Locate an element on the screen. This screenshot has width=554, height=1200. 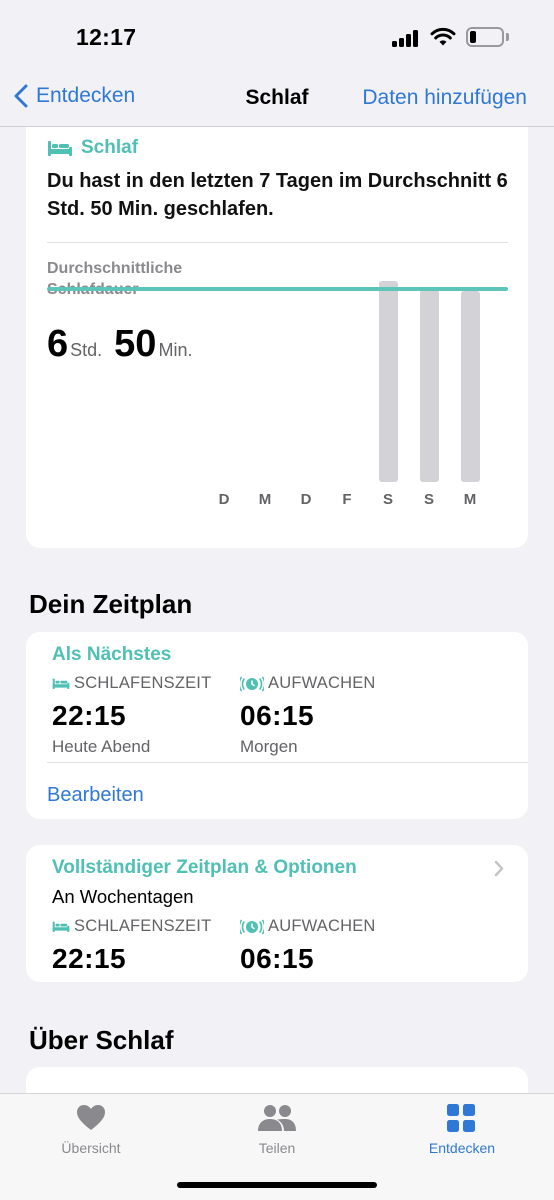
average-line is located at coordinates (277, 288).